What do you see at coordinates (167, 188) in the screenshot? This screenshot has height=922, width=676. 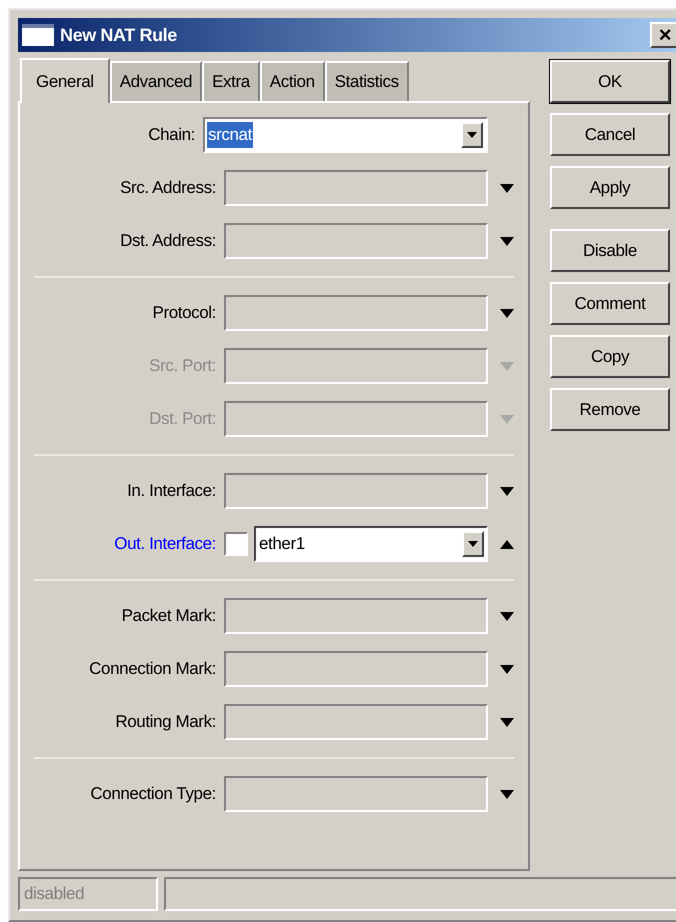 I see `field-label: Src. Address:` at bounding box center [167, 188].